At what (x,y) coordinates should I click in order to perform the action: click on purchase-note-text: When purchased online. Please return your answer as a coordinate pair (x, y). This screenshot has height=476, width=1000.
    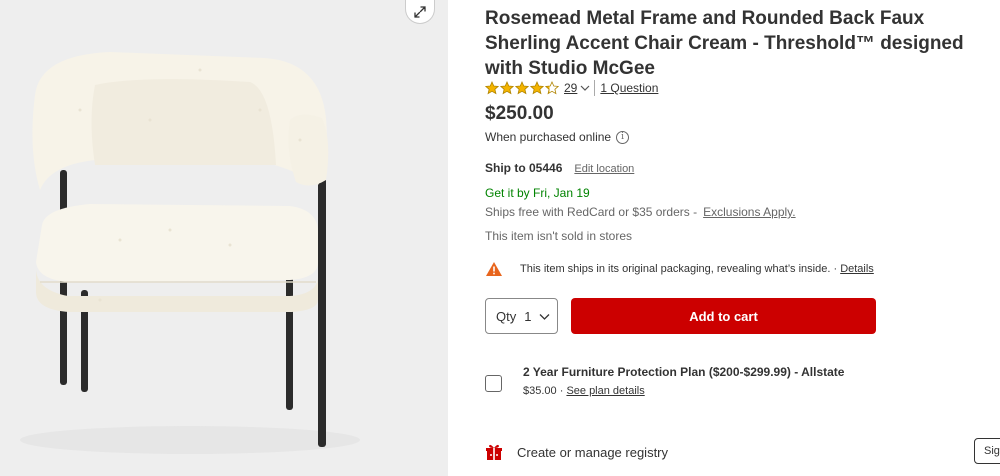
    Looking at the image, I should click on (548, 137).